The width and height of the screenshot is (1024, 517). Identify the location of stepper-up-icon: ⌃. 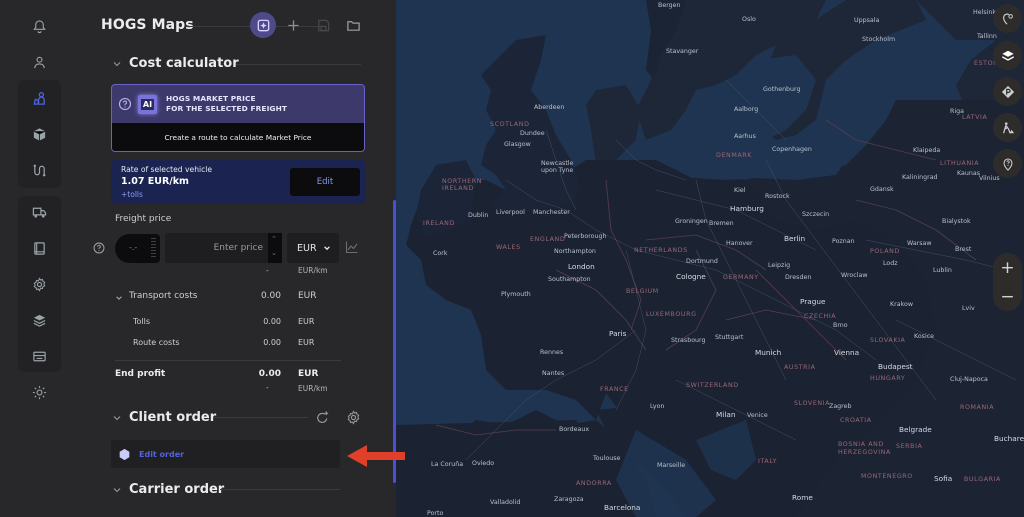
(274, 239).